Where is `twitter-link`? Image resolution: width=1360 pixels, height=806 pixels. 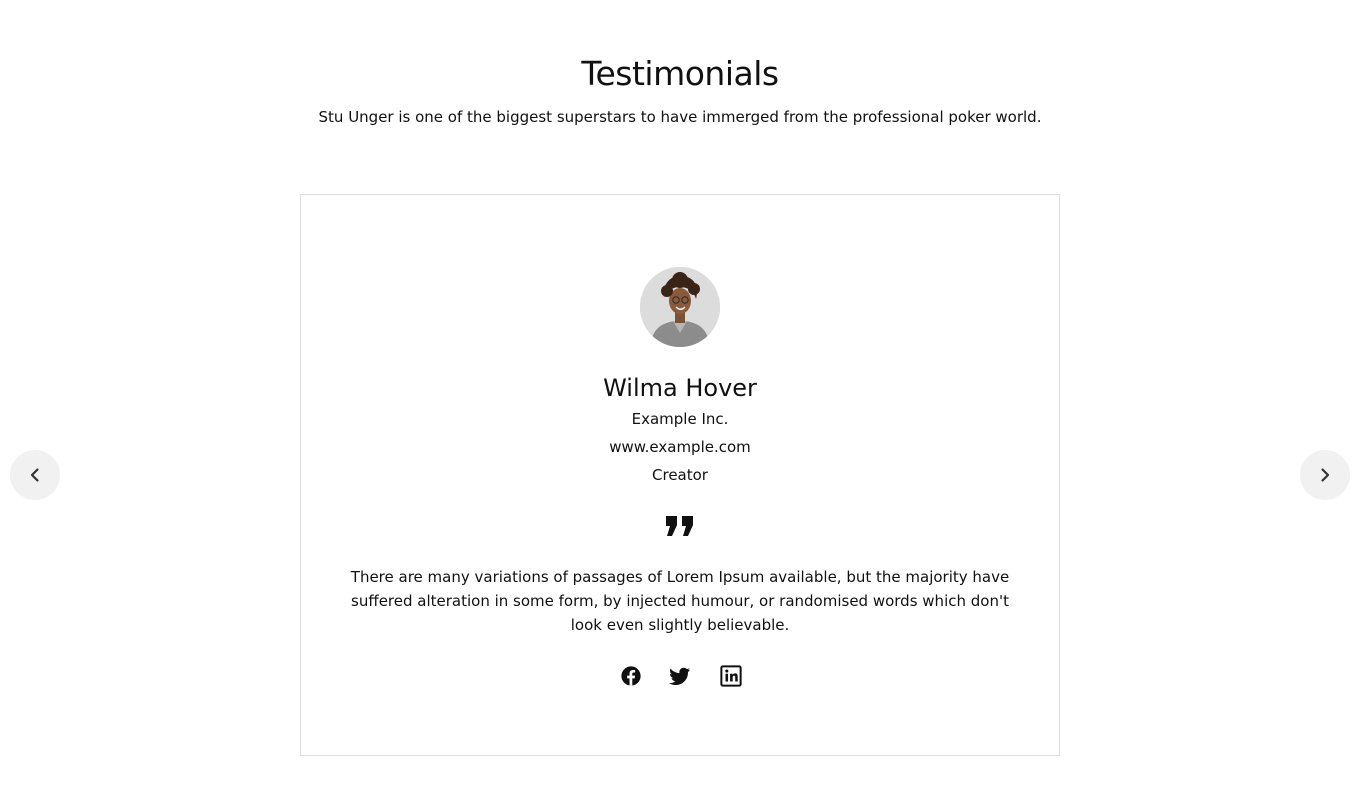
twitter-link is located at coordinates (680, 677).